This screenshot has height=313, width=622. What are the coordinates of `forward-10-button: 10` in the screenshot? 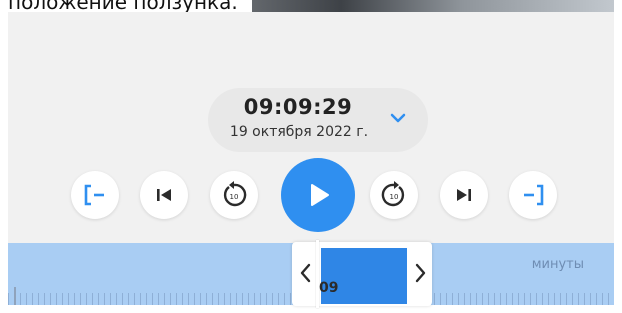 It's located at (394, 195).